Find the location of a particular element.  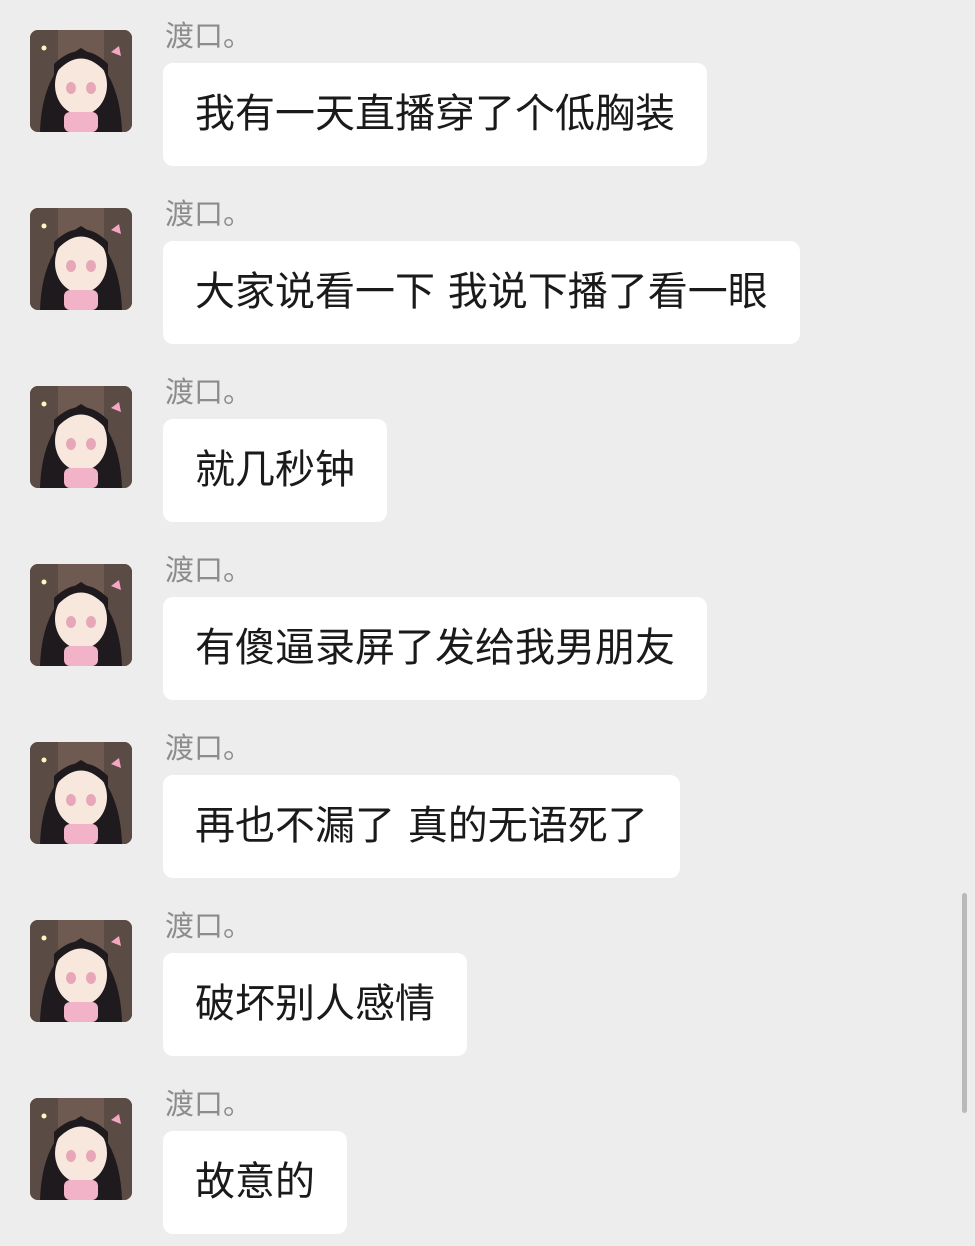

message-bubble: 有傻逼录屏了发给我男朋友 is located at coordinates (435, 648).